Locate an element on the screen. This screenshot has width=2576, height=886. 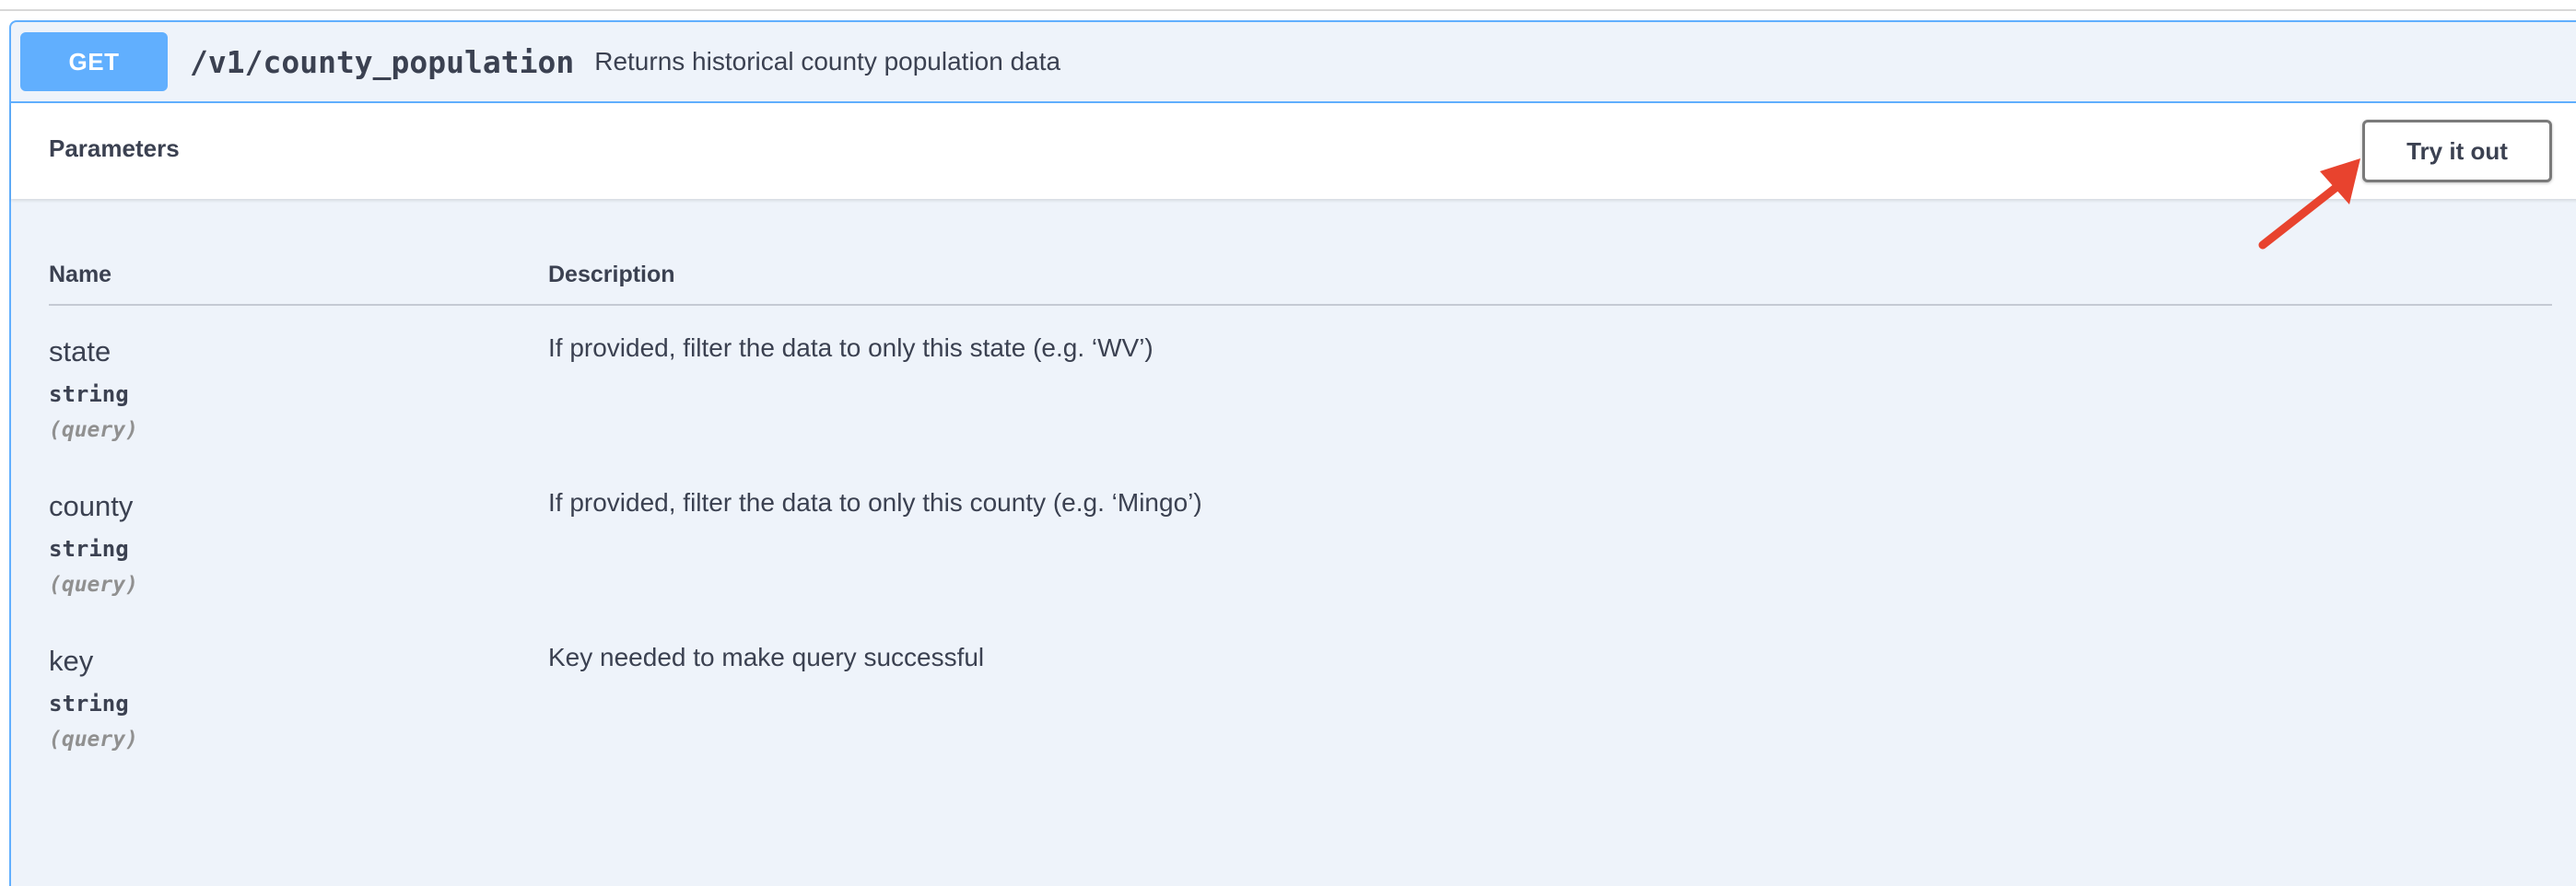
http-method-badge: GET is located at coordinates (94, 62).